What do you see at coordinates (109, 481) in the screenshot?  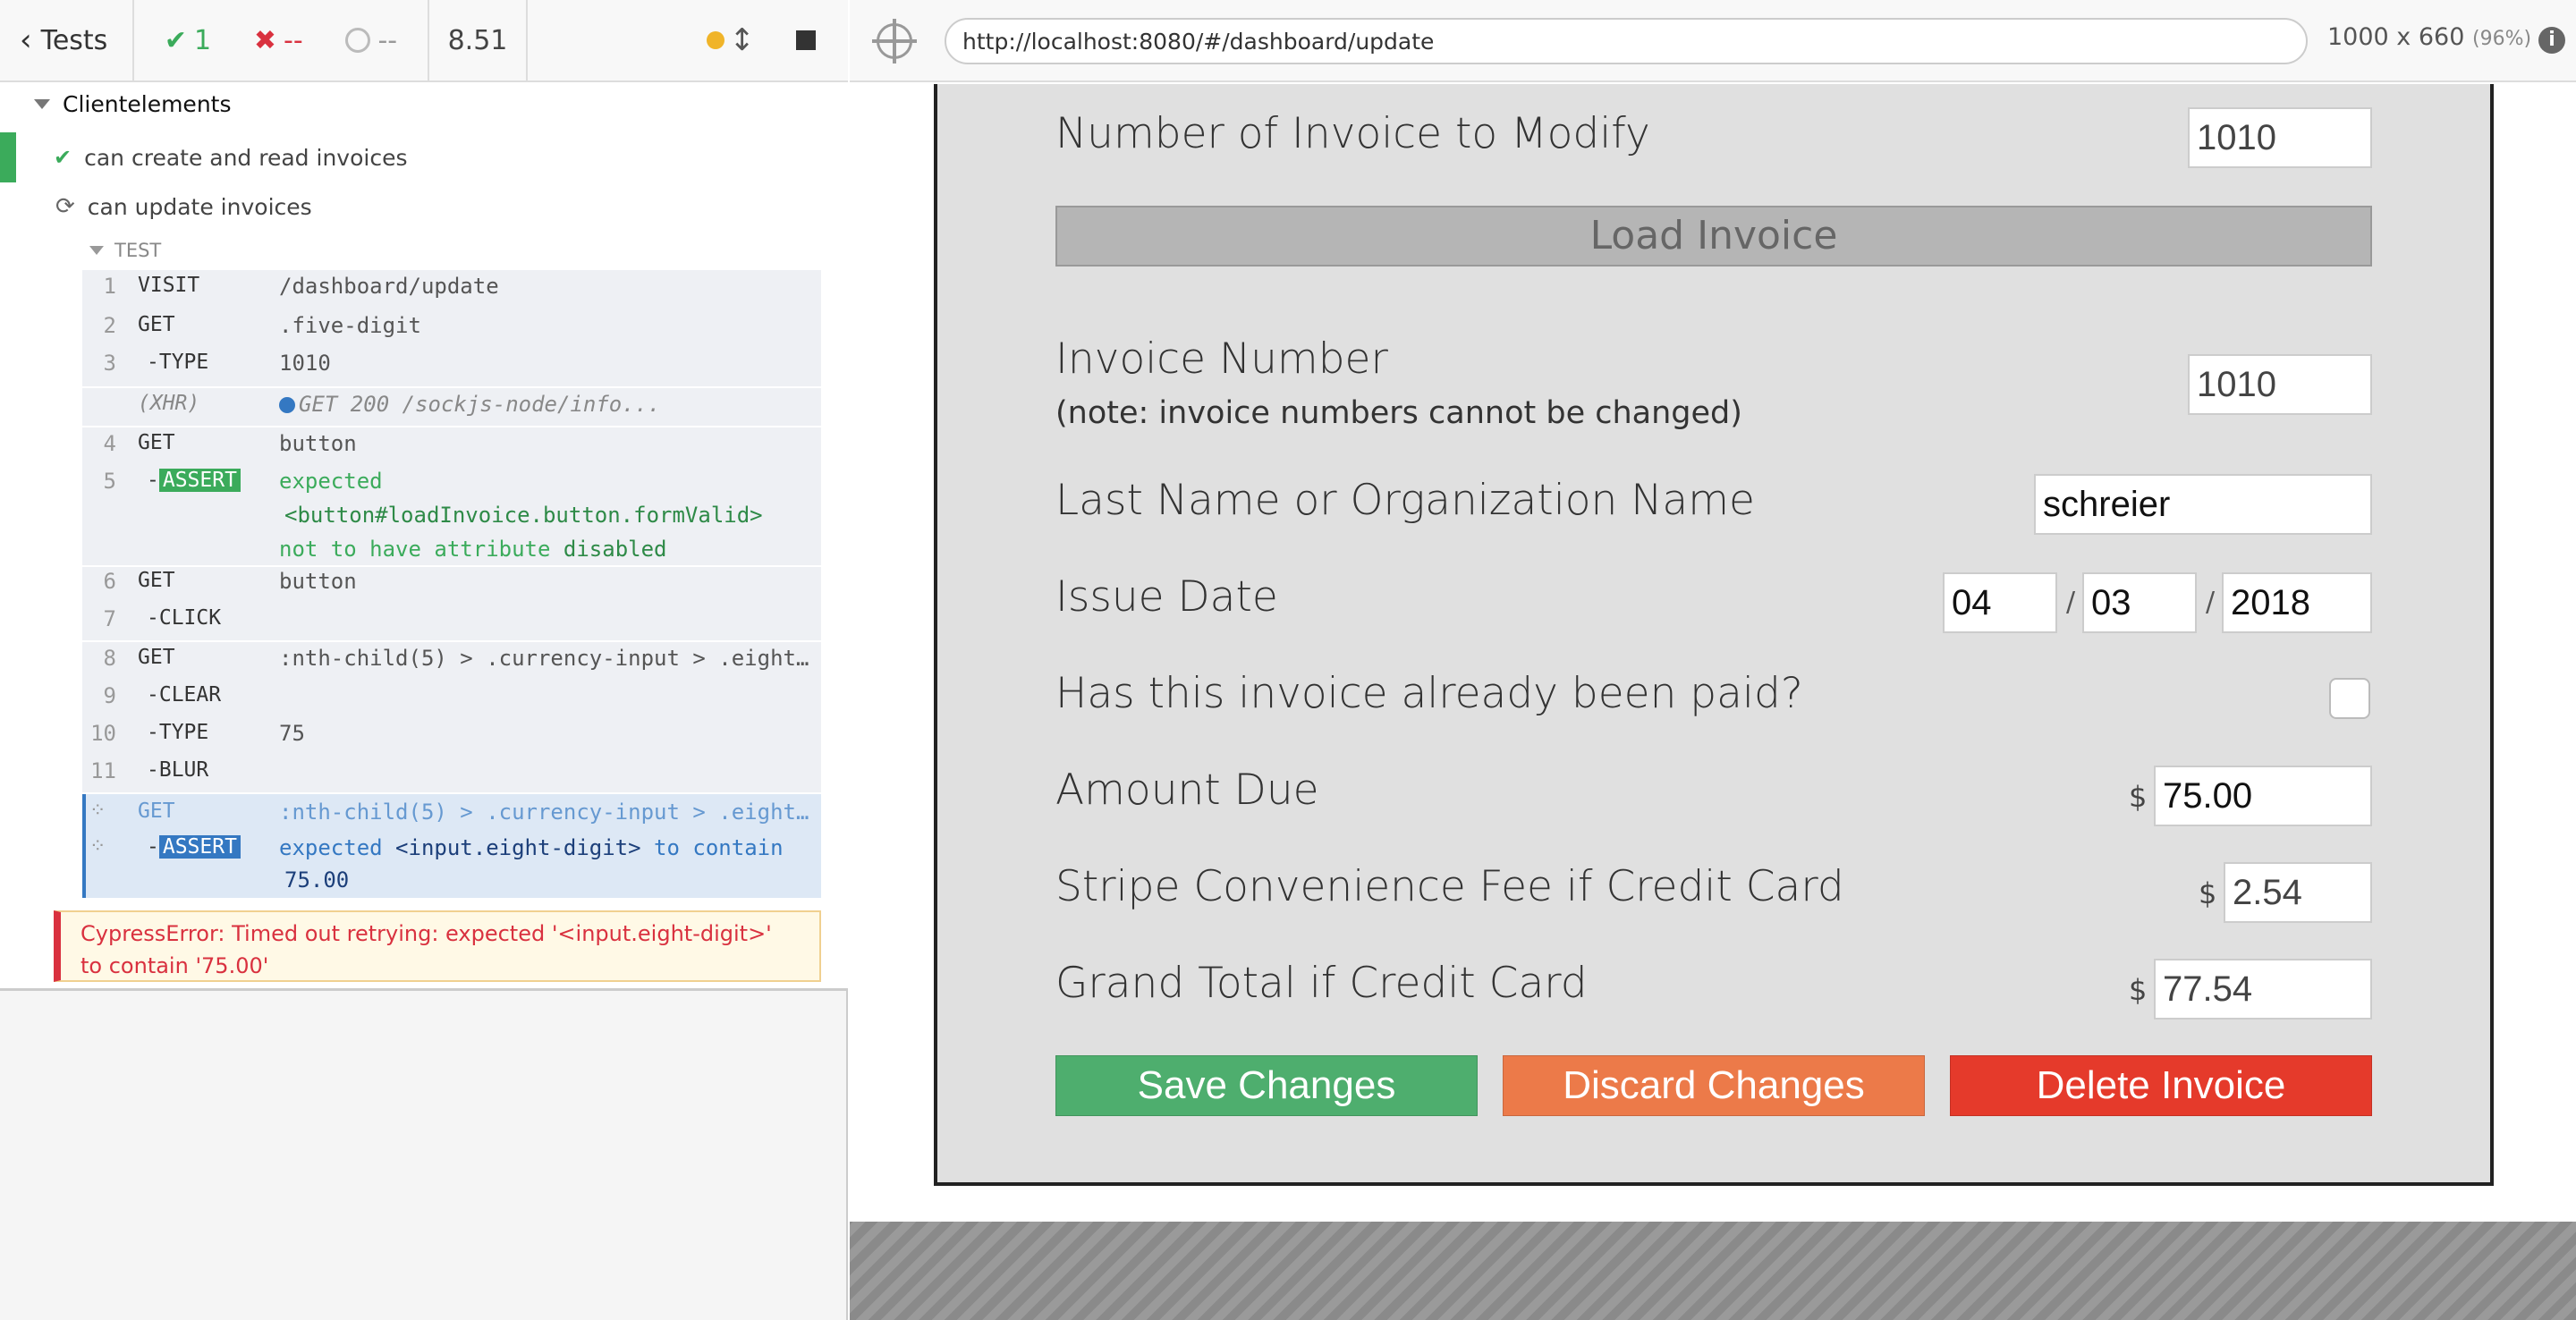 I see `command-number: 5` at bounding box center [109, 481].